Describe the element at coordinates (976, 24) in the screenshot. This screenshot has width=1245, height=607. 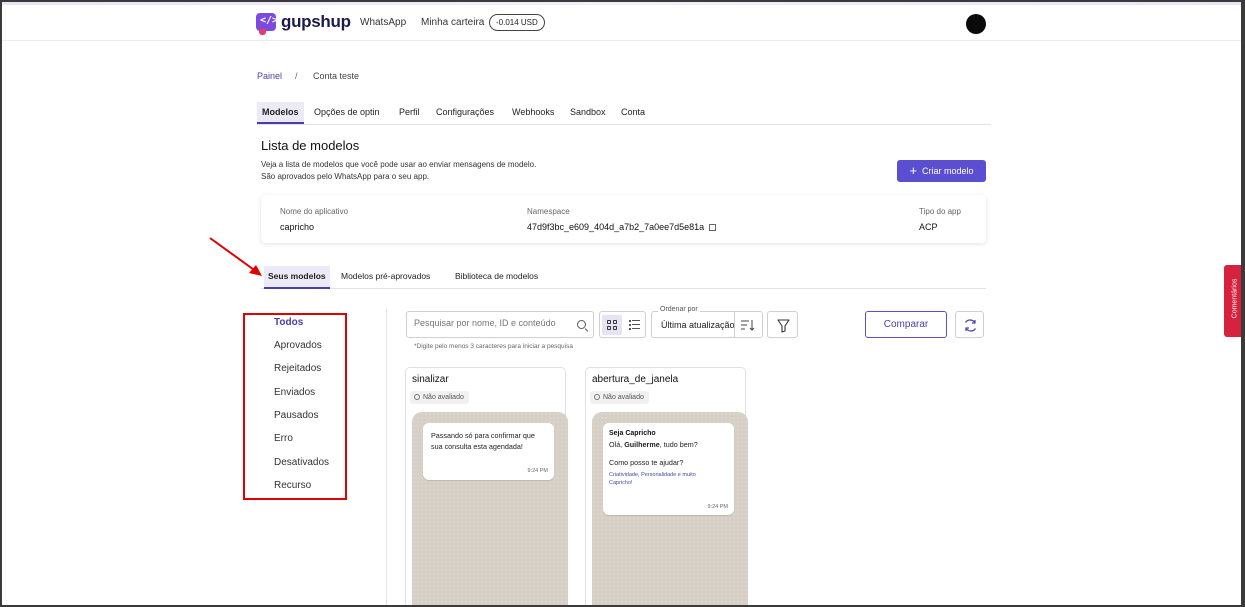
I see `user-avatar` at that location.